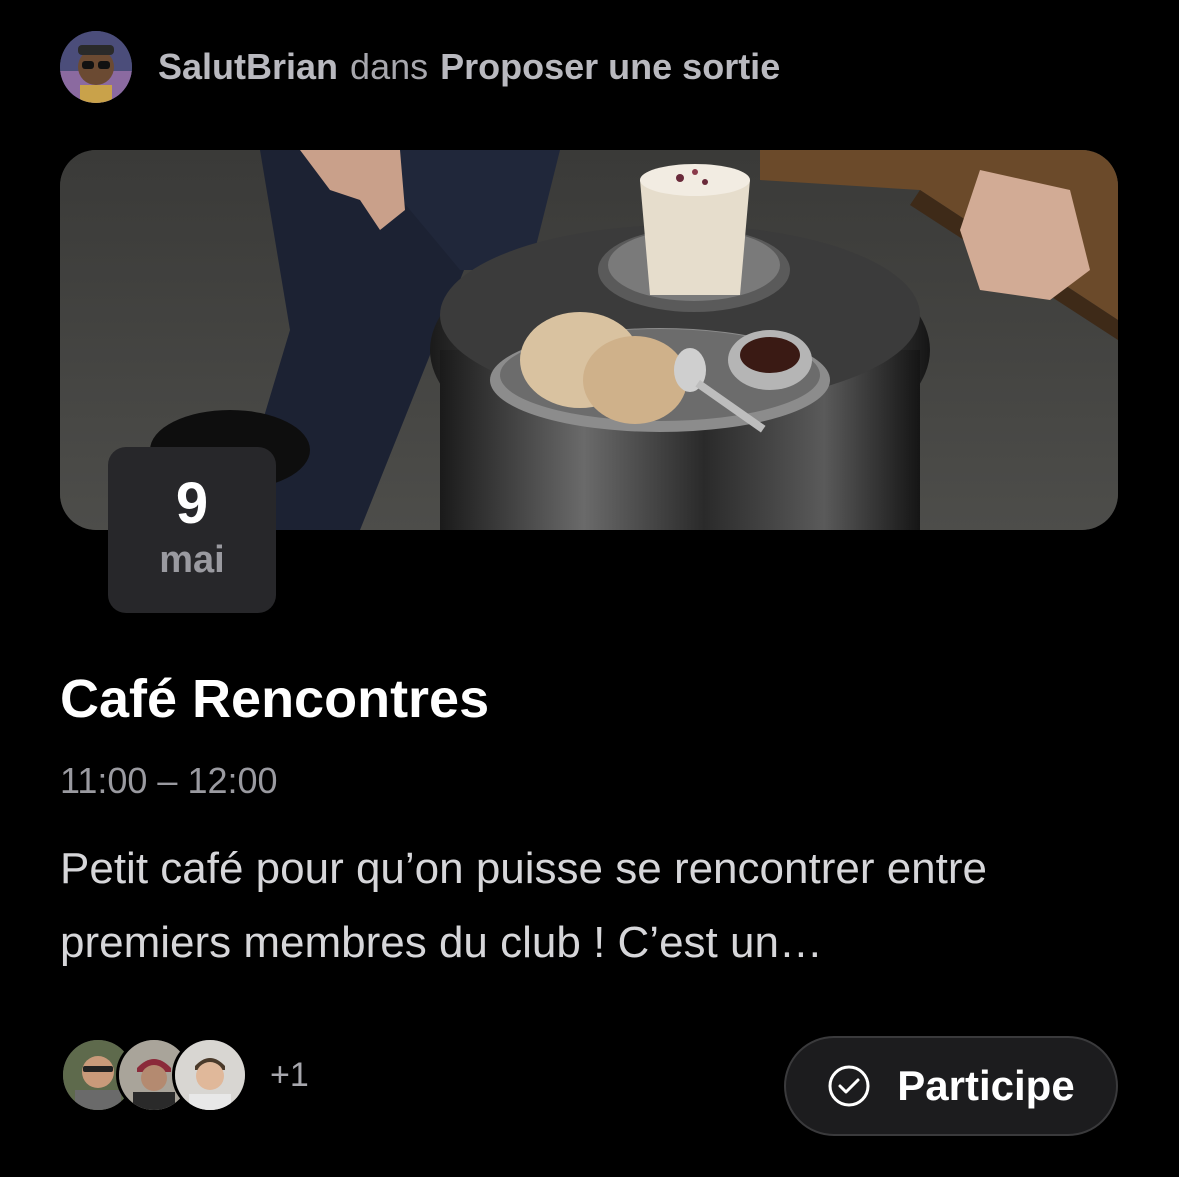  Describe the element at coordinates (986, 1085) in the screenshot. I see `participate-label: Participe` at that location.